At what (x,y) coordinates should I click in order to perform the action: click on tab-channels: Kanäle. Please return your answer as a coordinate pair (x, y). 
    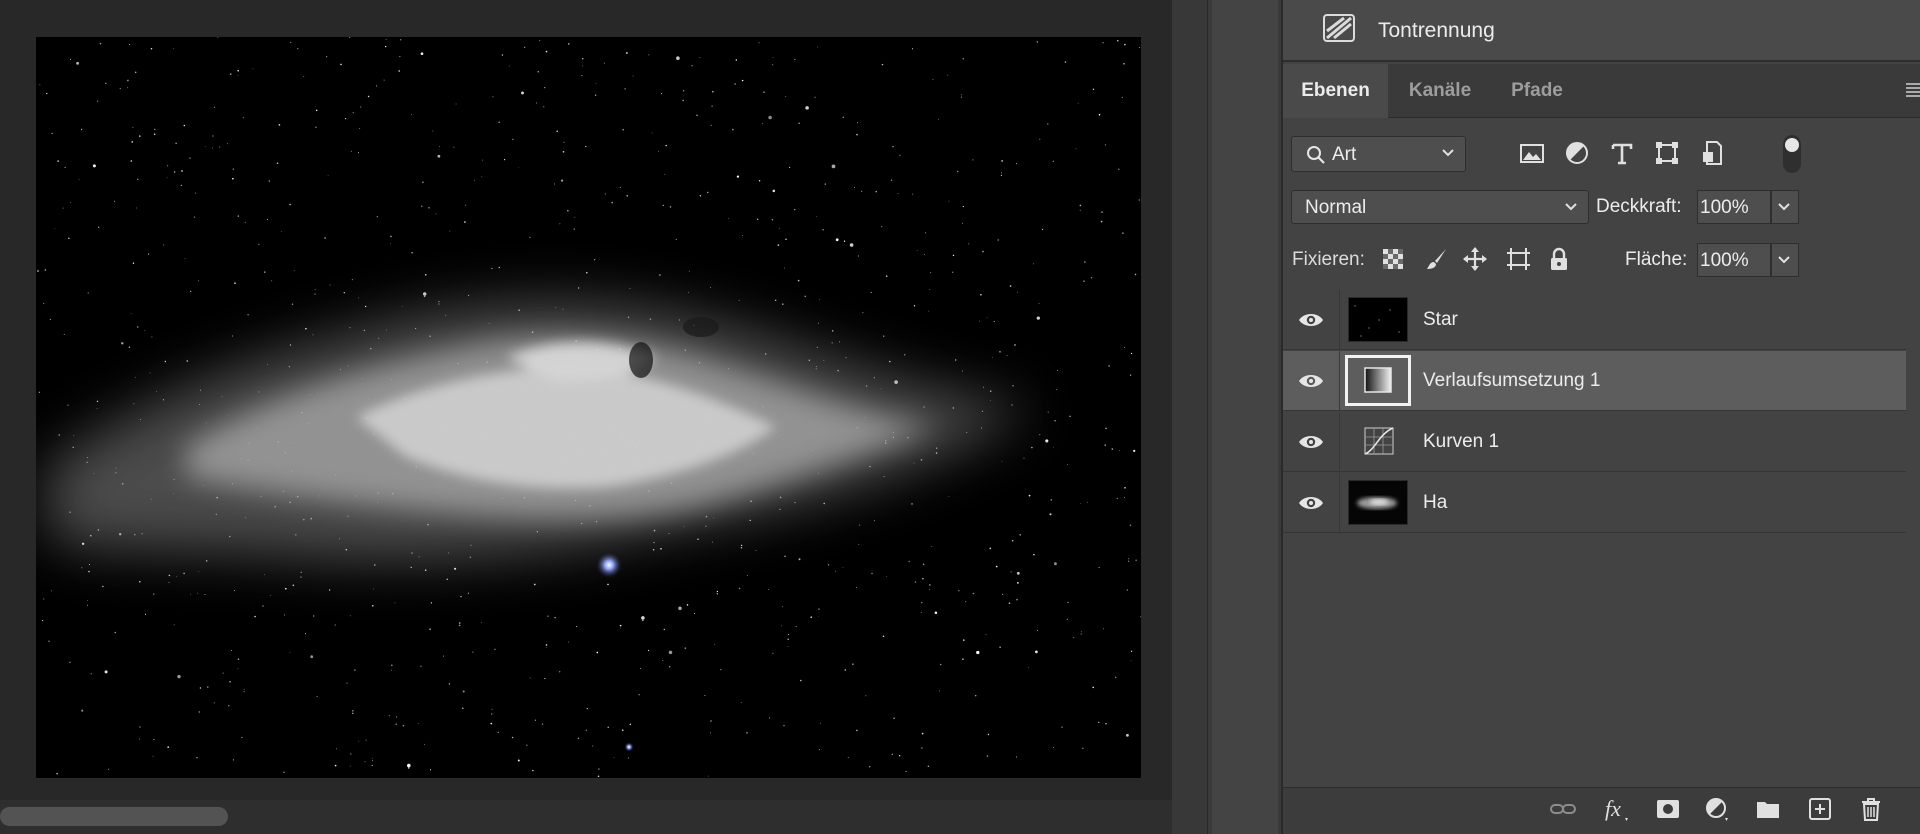
    Looking at the image, I should click on (1440, 91).